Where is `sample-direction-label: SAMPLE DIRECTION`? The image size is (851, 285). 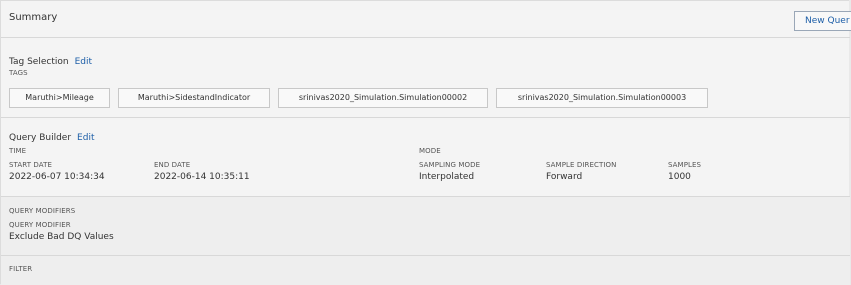 sample-direction-label: SAMPLE DIRECTION is located at coordinates (581, 165).